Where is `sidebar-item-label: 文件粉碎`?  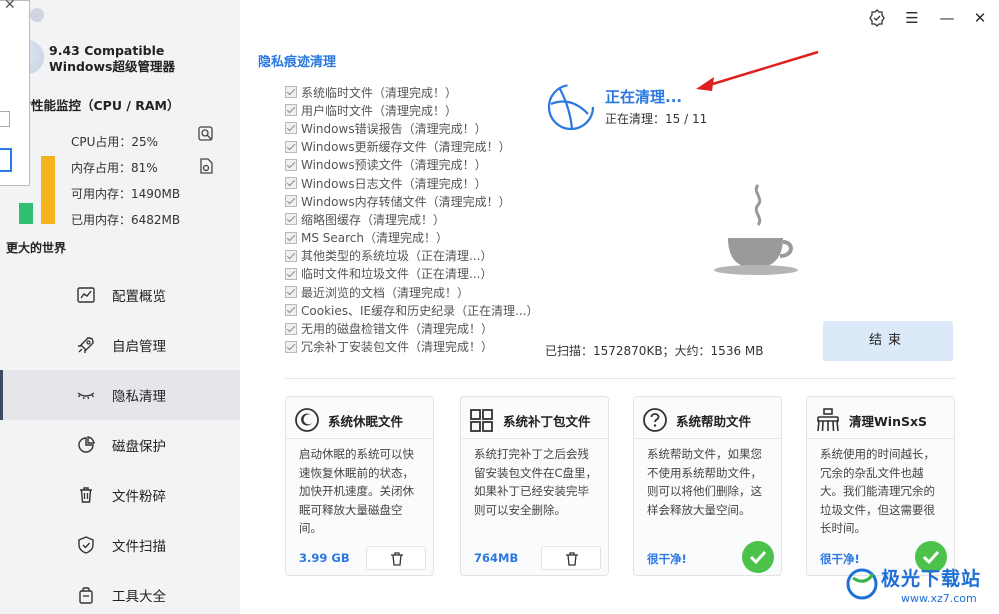
sidebar-item-label: 文件粉碎 is located at coordinates (139, 497).